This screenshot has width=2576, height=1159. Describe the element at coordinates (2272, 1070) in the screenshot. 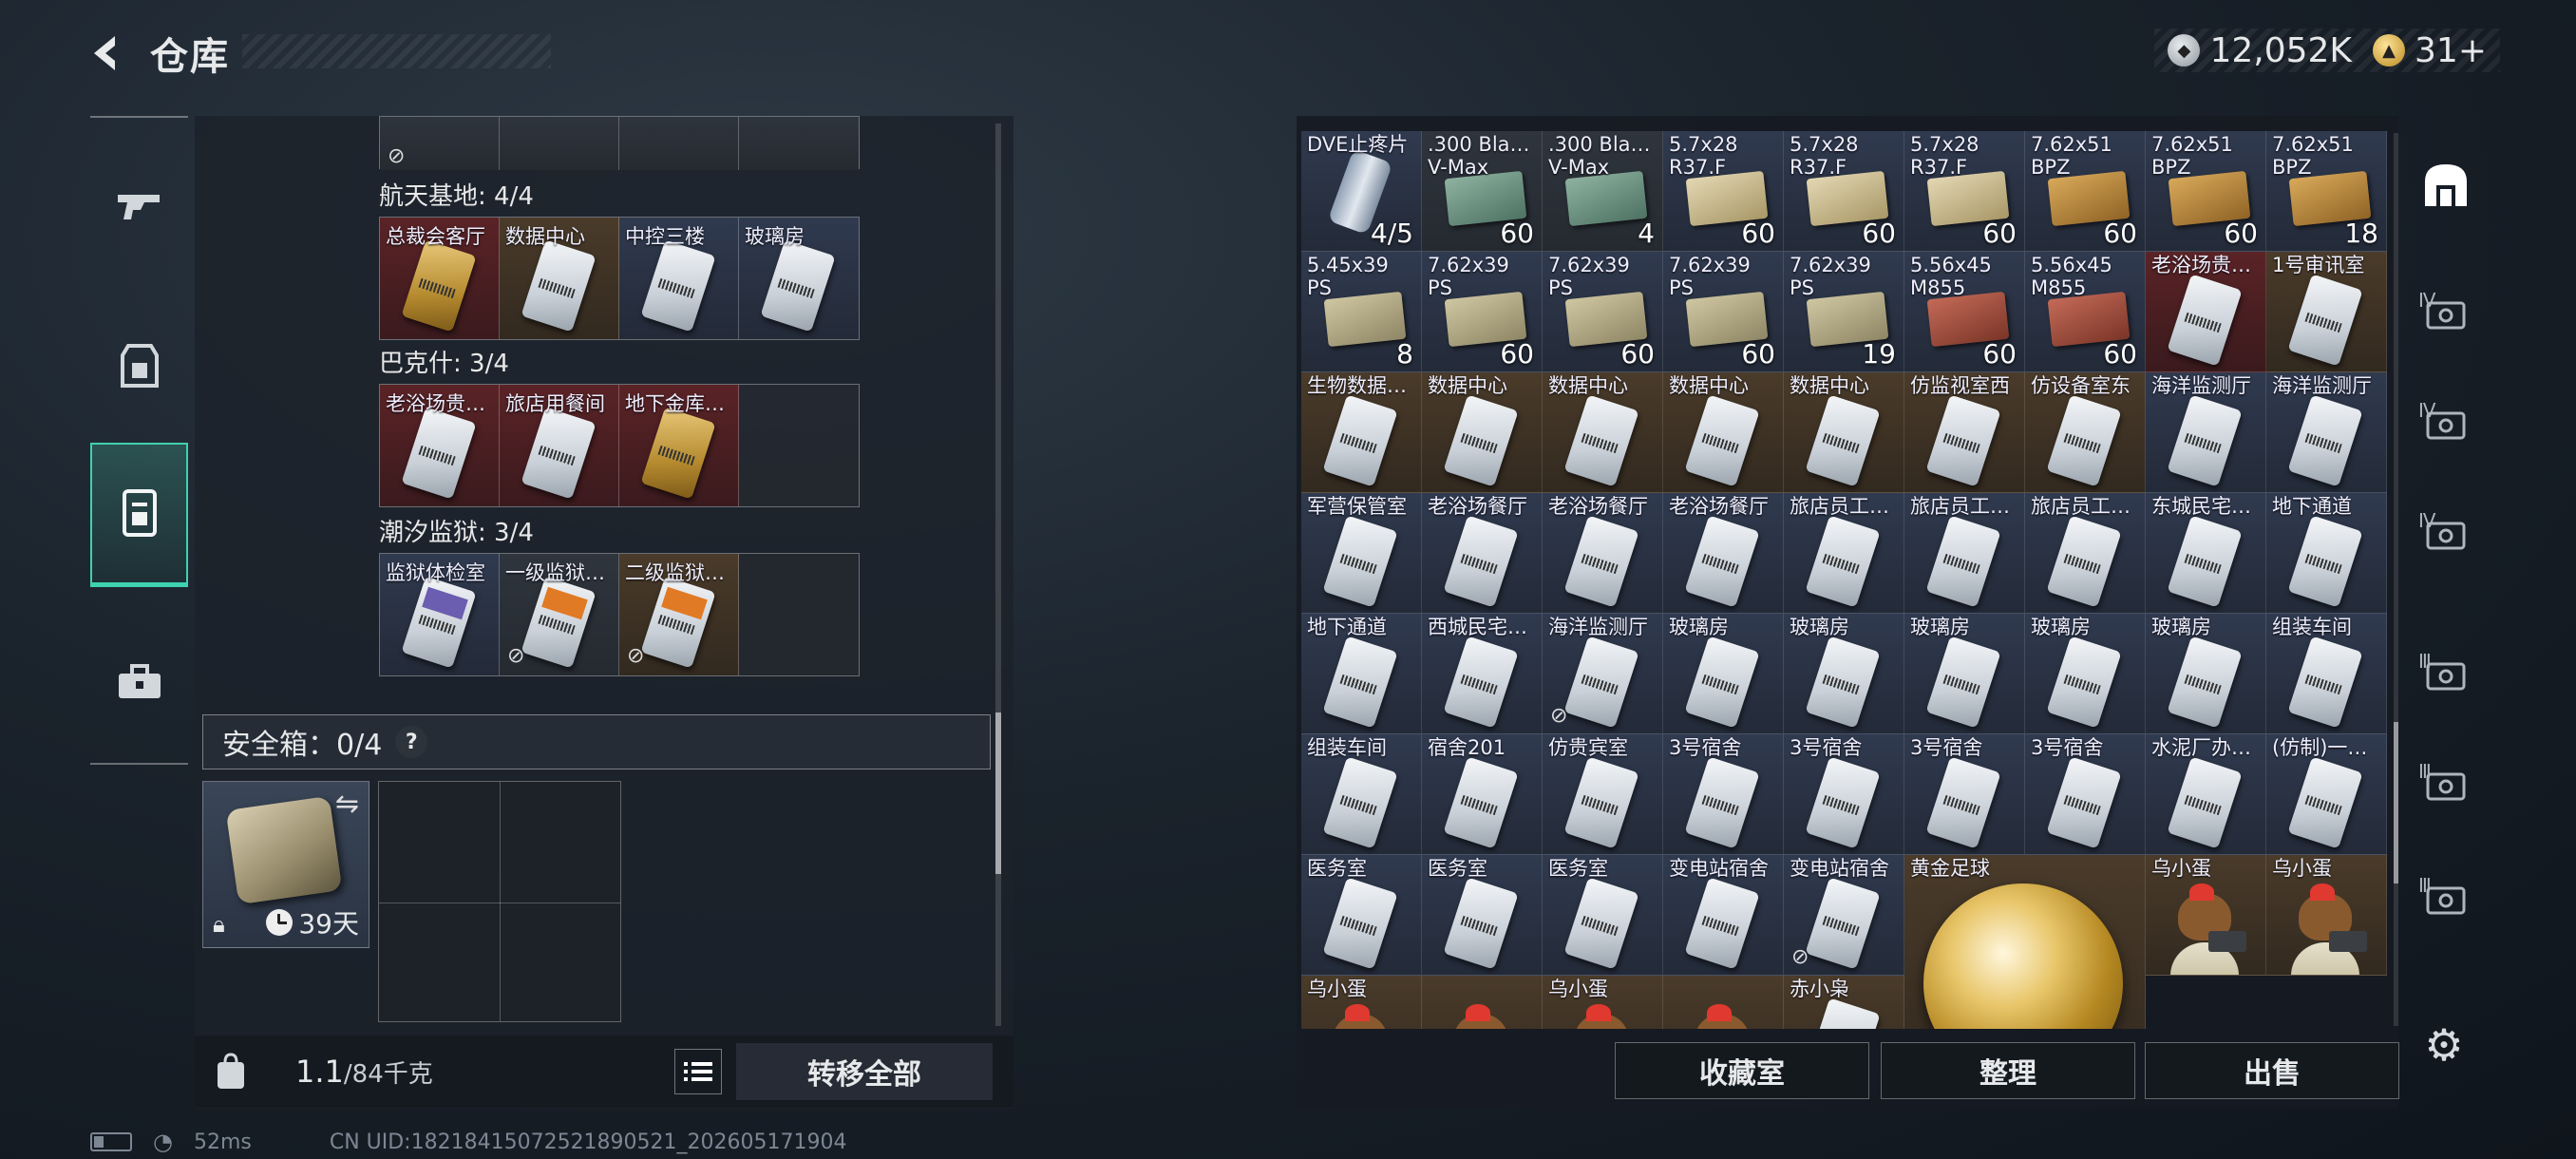

I see `sell-button: 出售` at that location.